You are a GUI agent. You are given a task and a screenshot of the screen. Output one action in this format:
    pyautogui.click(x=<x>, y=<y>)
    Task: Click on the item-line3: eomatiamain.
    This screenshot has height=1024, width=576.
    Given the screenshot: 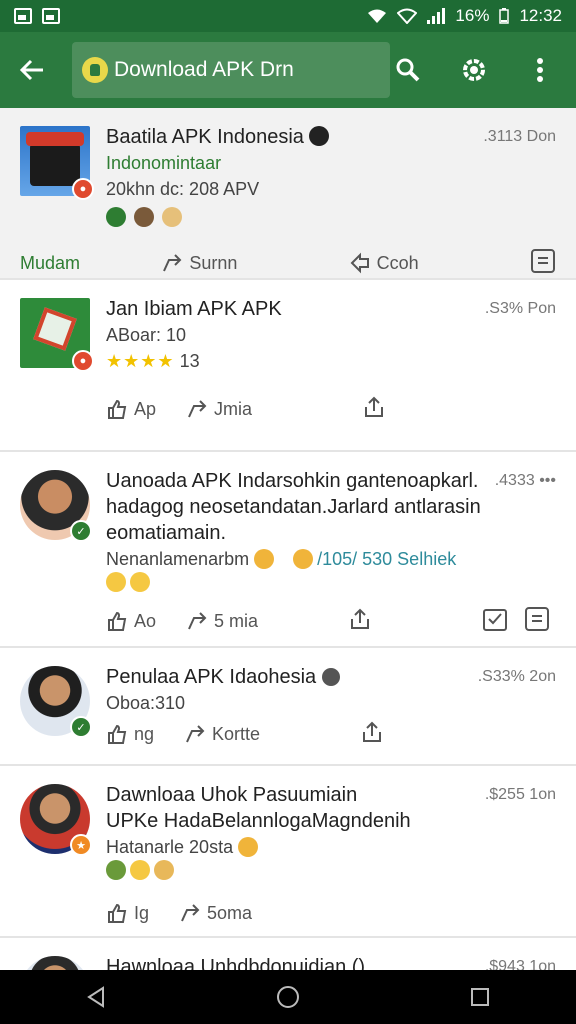 What is the action you would take?
    pyautogui.click(x=166, y=533)
    